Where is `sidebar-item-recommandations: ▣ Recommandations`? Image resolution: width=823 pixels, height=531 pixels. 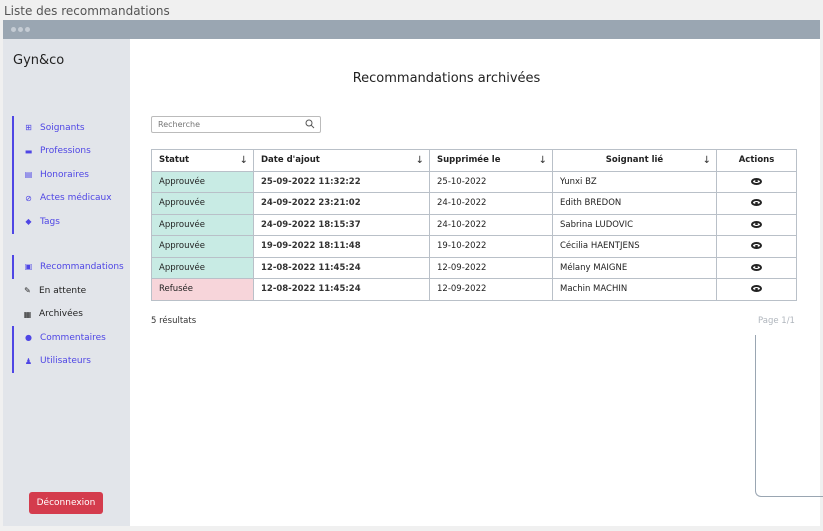 sidebar-item-recommandations: ▣ Recommandations is located at coordinates (69, 267).